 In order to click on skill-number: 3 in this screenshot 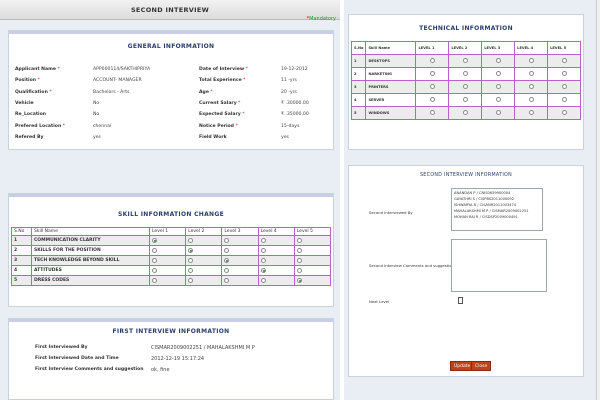, I will do `click(21, 260)`.